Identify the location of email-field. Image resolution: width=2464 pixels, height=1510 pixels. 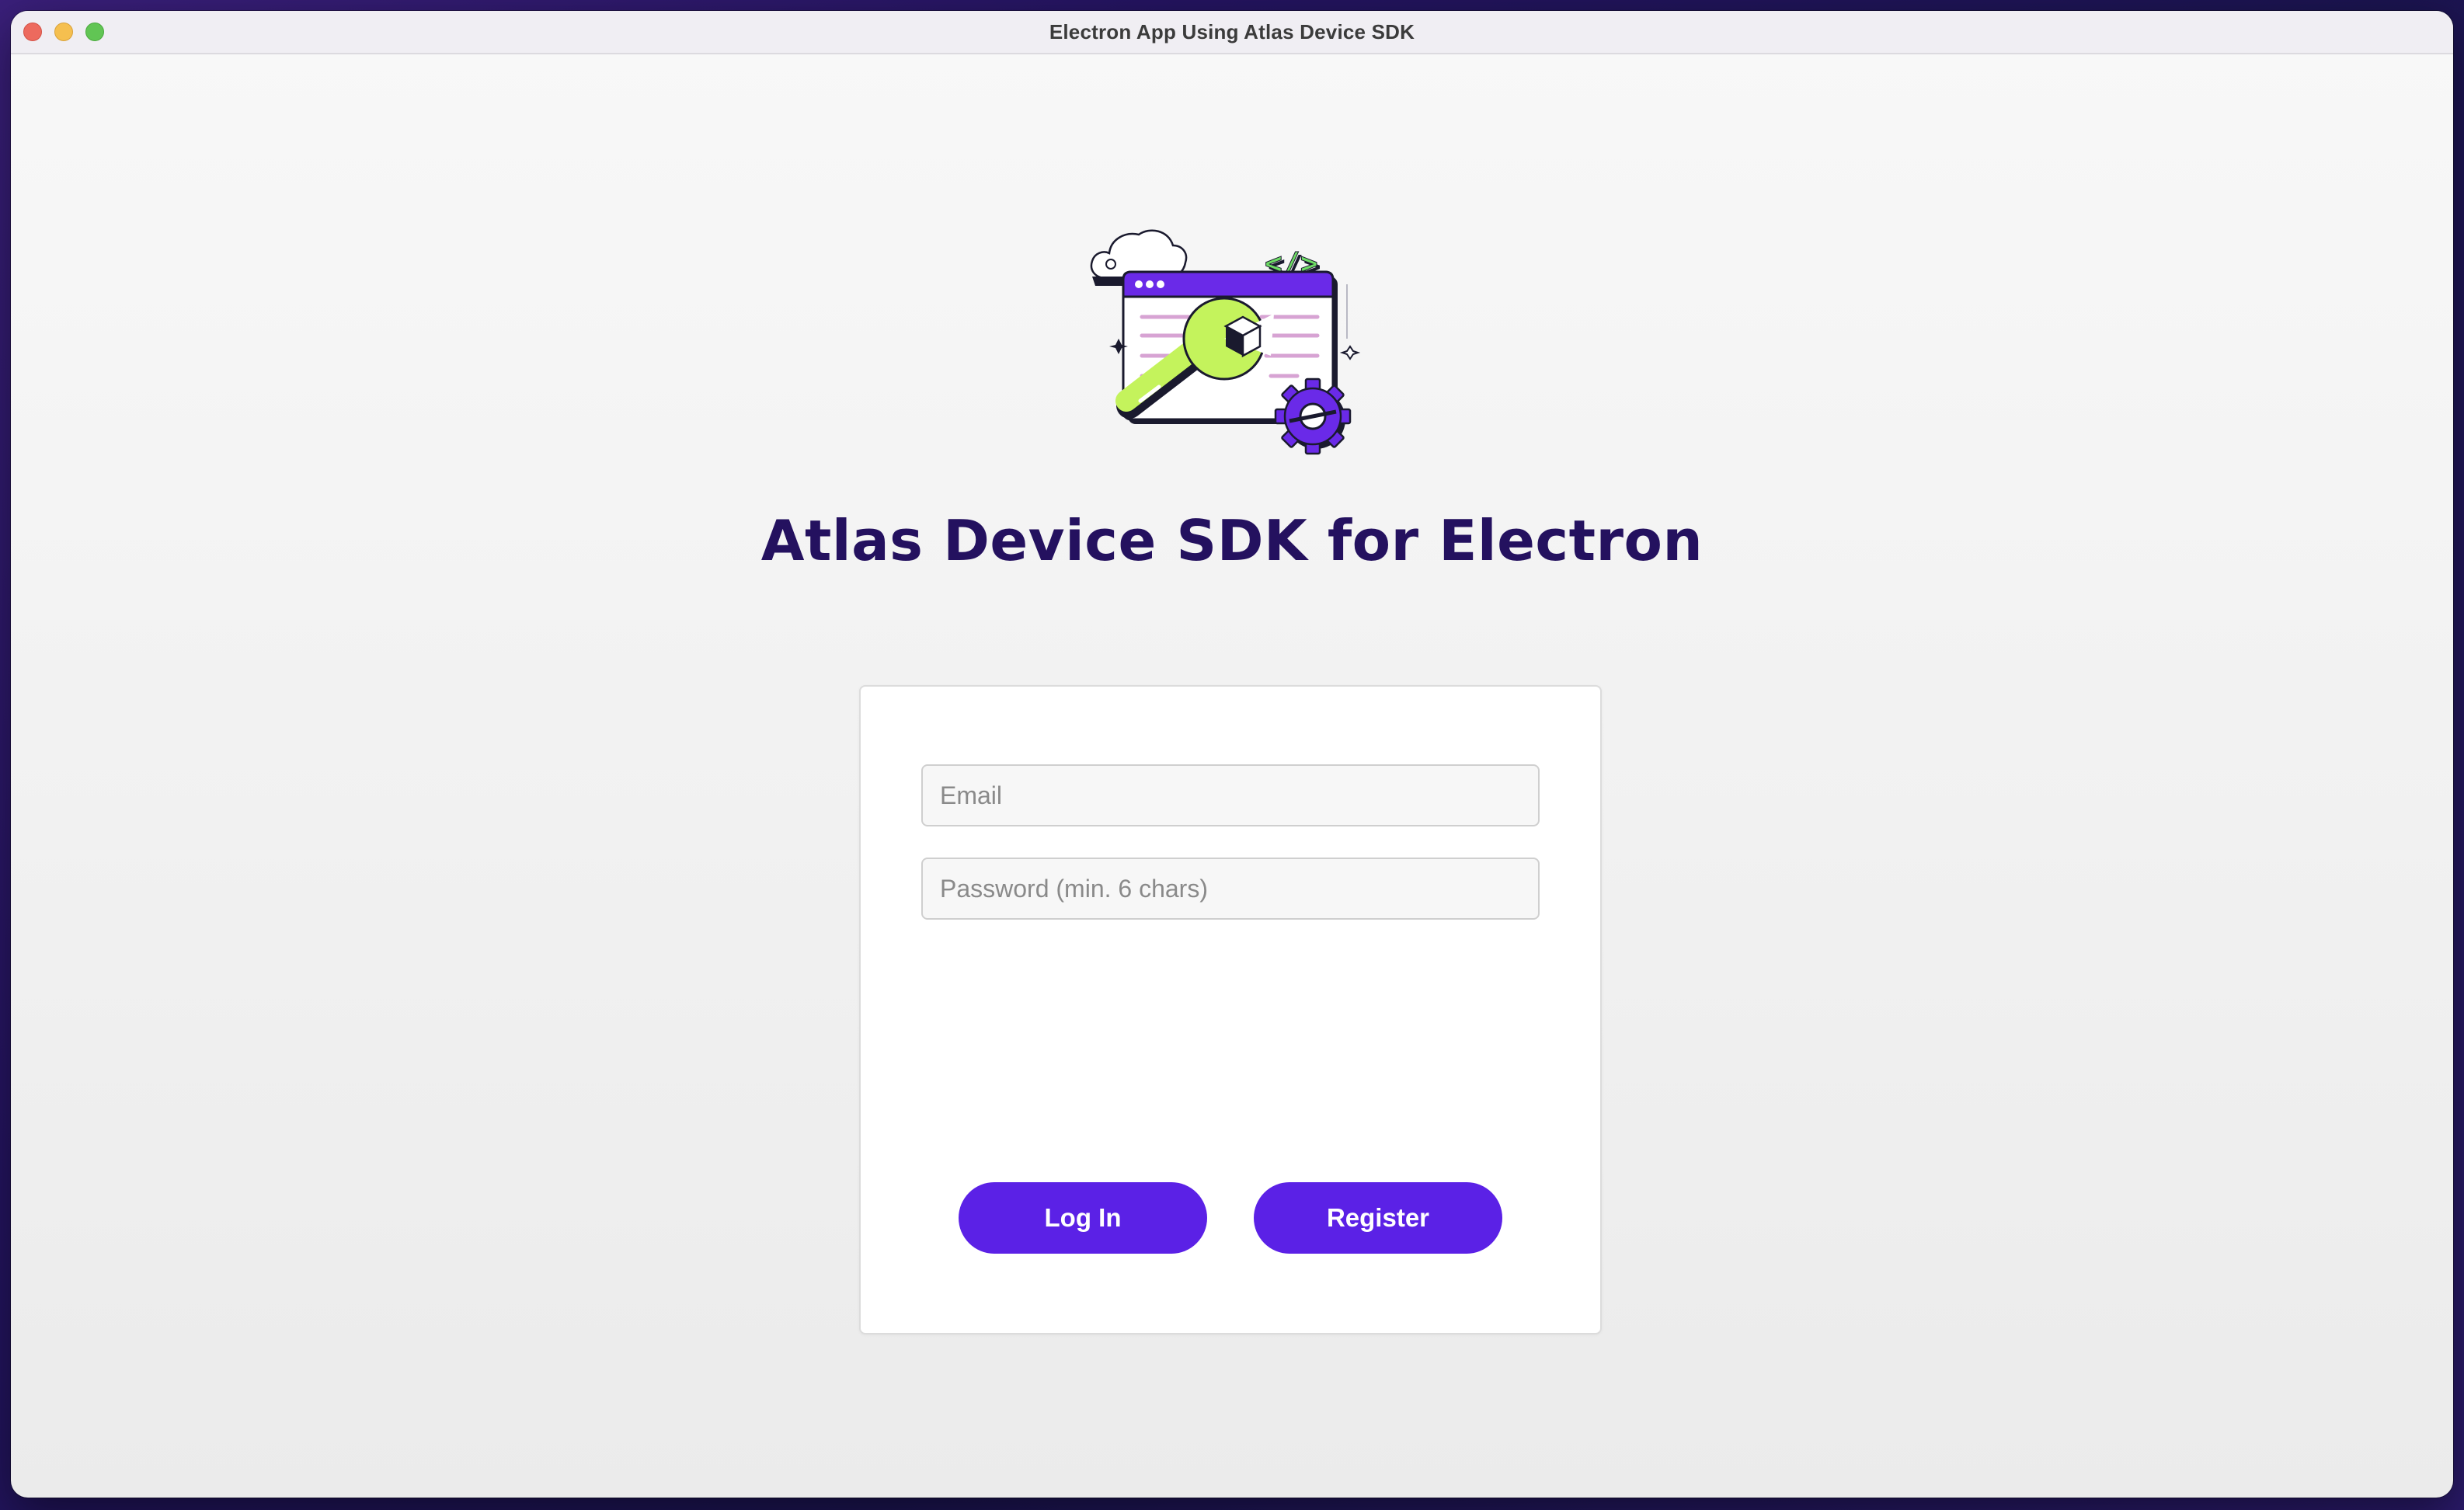
(1231, 795).